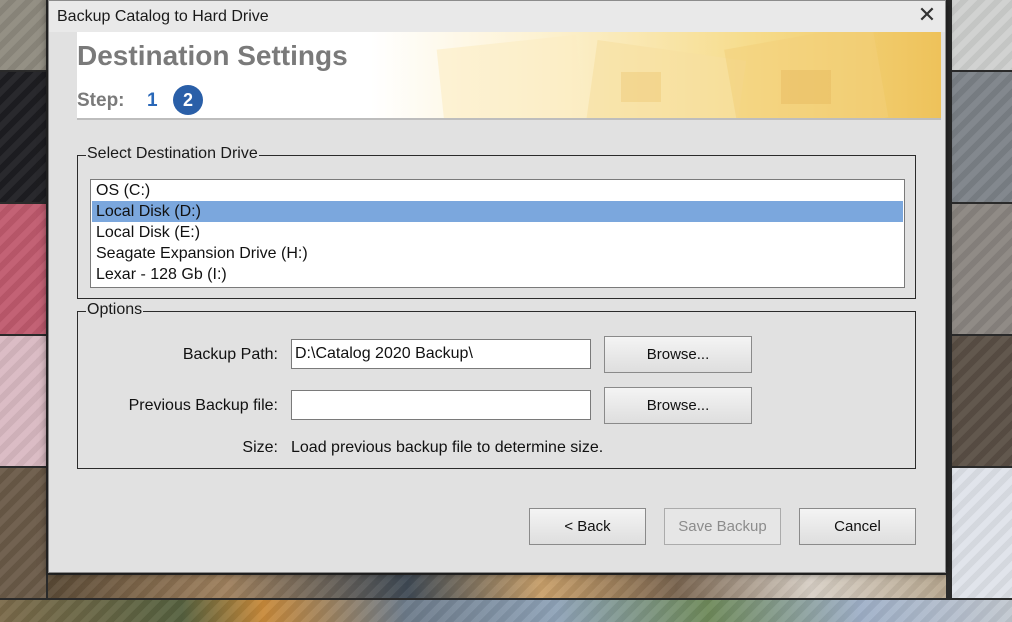 This screenshot has width=1012, height=622. What do you see at coordinates (441, 354) in the screenshot?
I see `backup-path-input` at bounding box center [441, 354].